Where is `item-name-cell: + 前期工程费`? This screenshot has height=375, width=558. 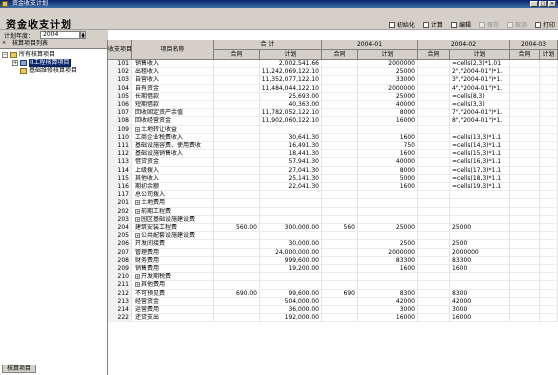 item-name-cell: + 前期工程费 is located at coordinates (173, 211).